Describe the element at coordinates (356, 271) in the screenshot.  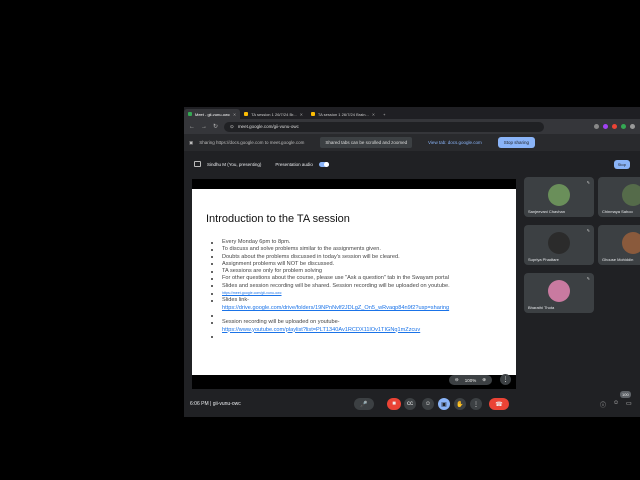
I see `bullet: TA sessions are only for problem solving` at that location.